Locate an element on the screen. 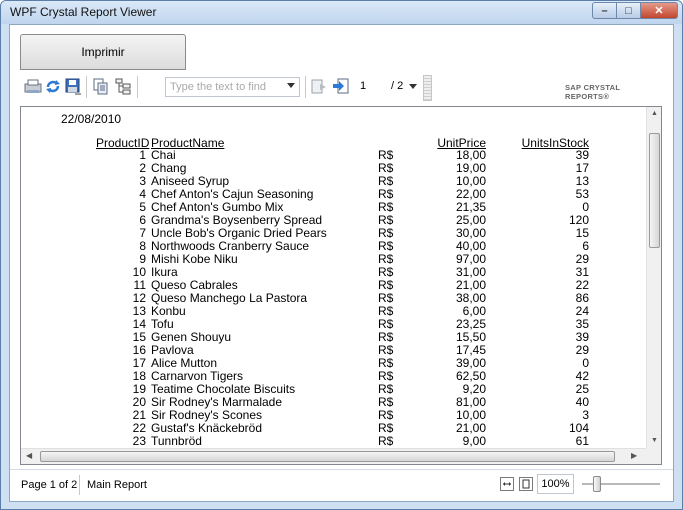 The height and width of the screenshot is (510, 683). current-page-field: 1 is located at coordinates (363, 86).